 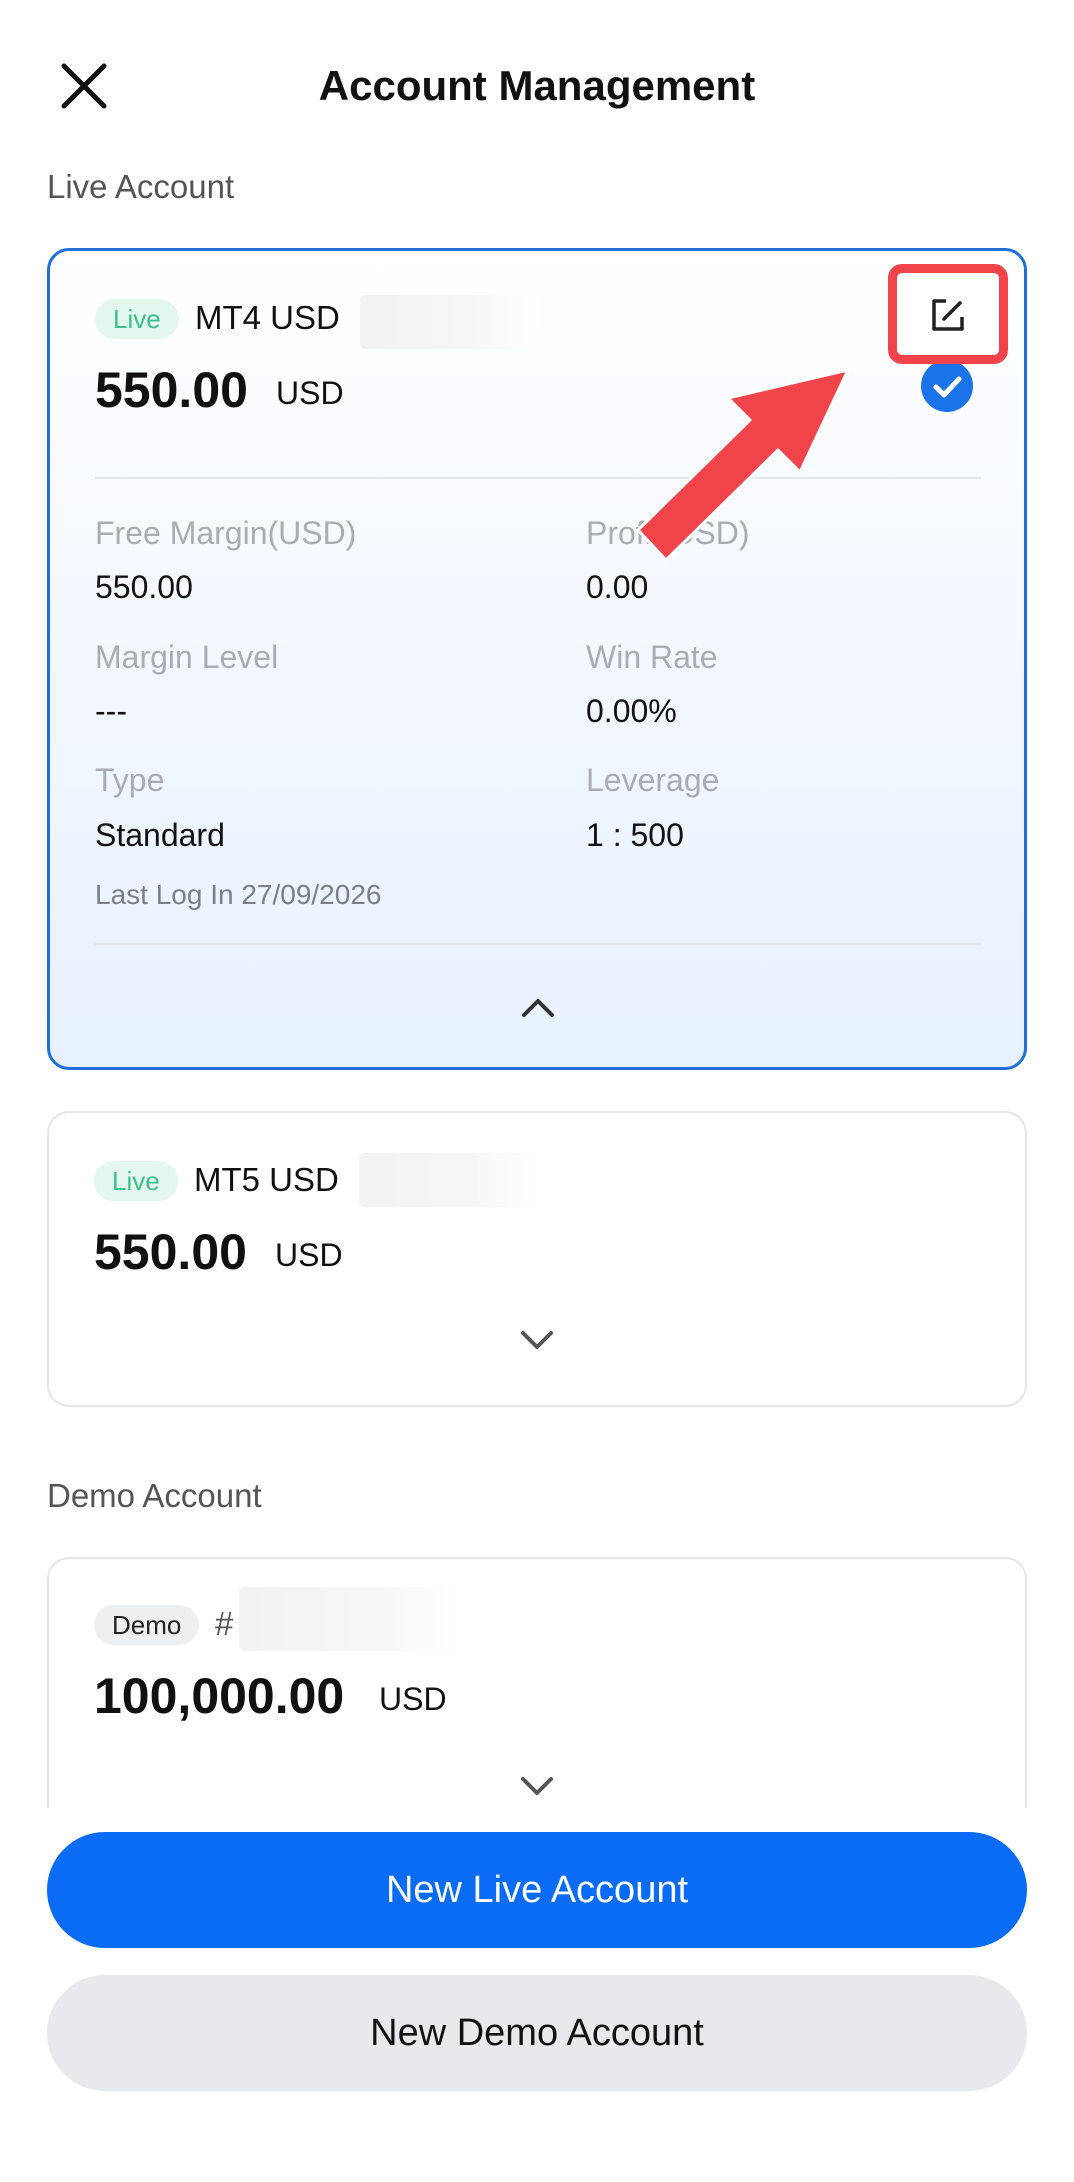 I want to click on selected-check-icon, so click(x=947, y=386).